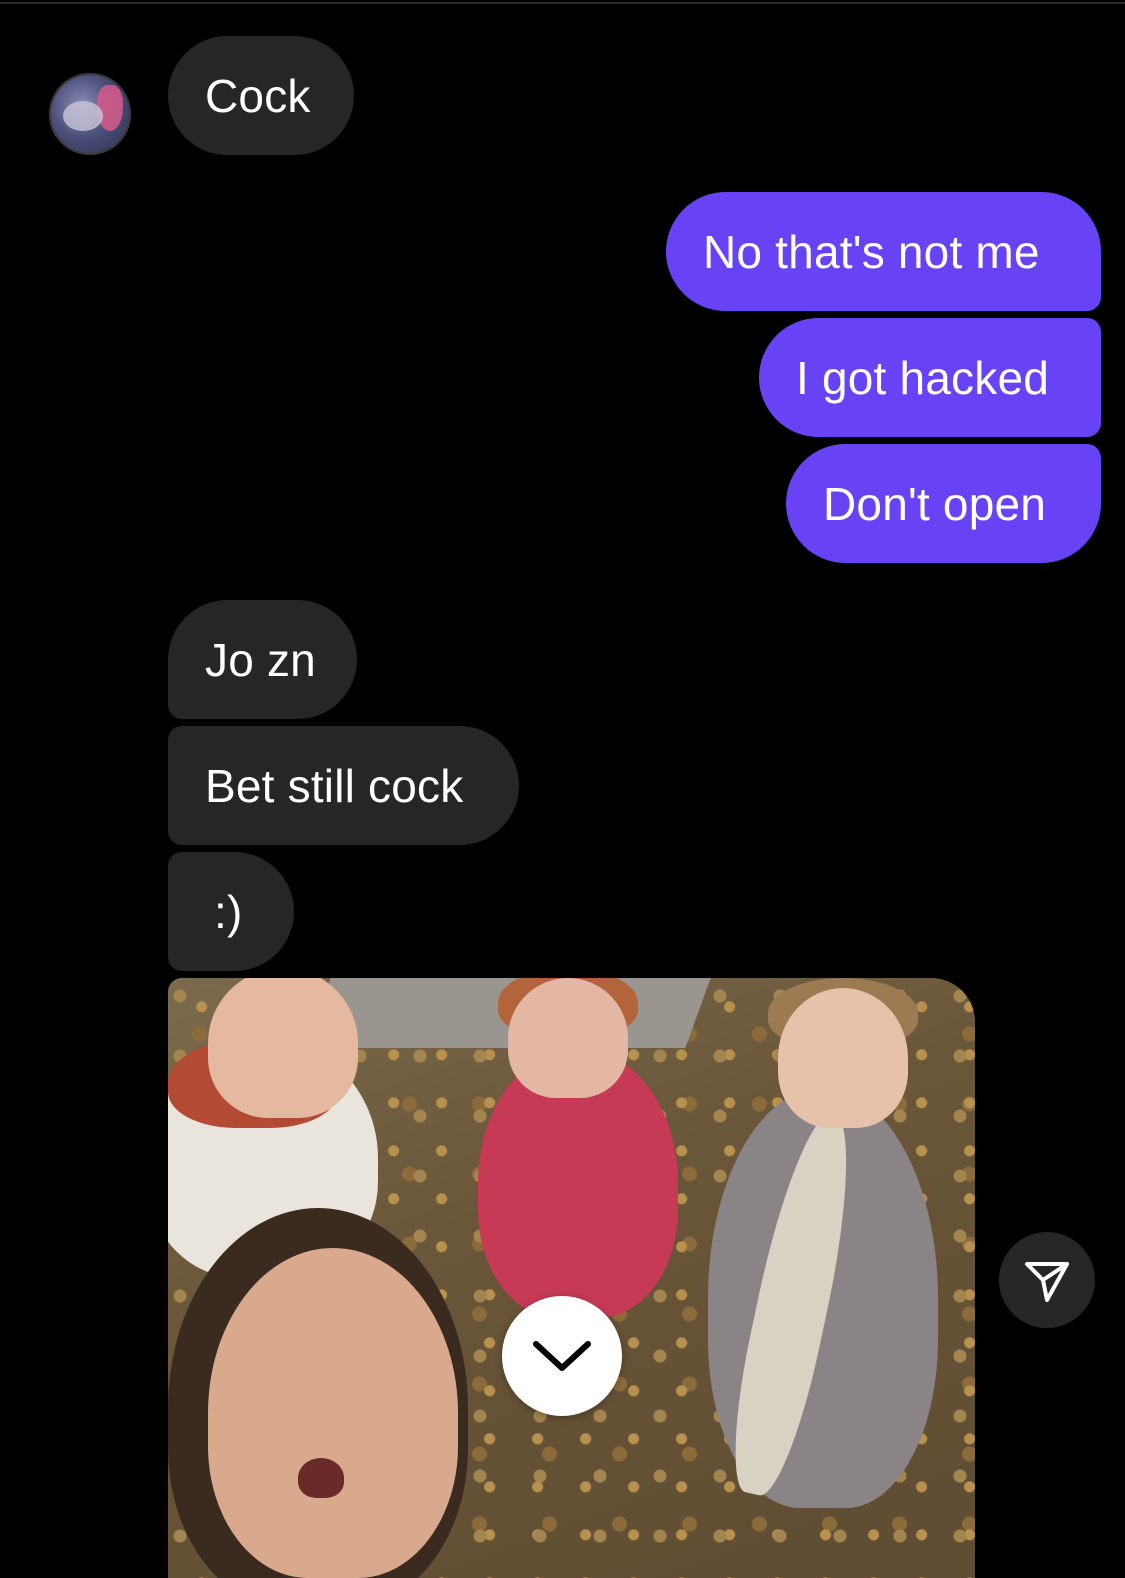  I want to click on paper-plane-icon, so click(1047, 1282).